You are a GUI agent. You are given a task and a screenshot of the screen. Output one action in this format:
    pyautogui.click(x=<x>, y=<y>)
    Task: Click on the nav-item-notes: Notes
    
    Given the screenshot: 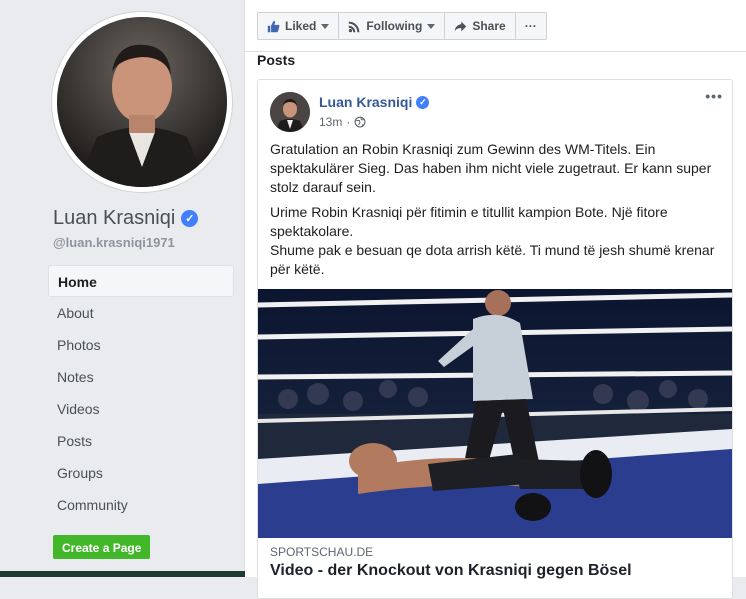 What is the action you would take?
    pyautogui.click(x=141, y=377)
    